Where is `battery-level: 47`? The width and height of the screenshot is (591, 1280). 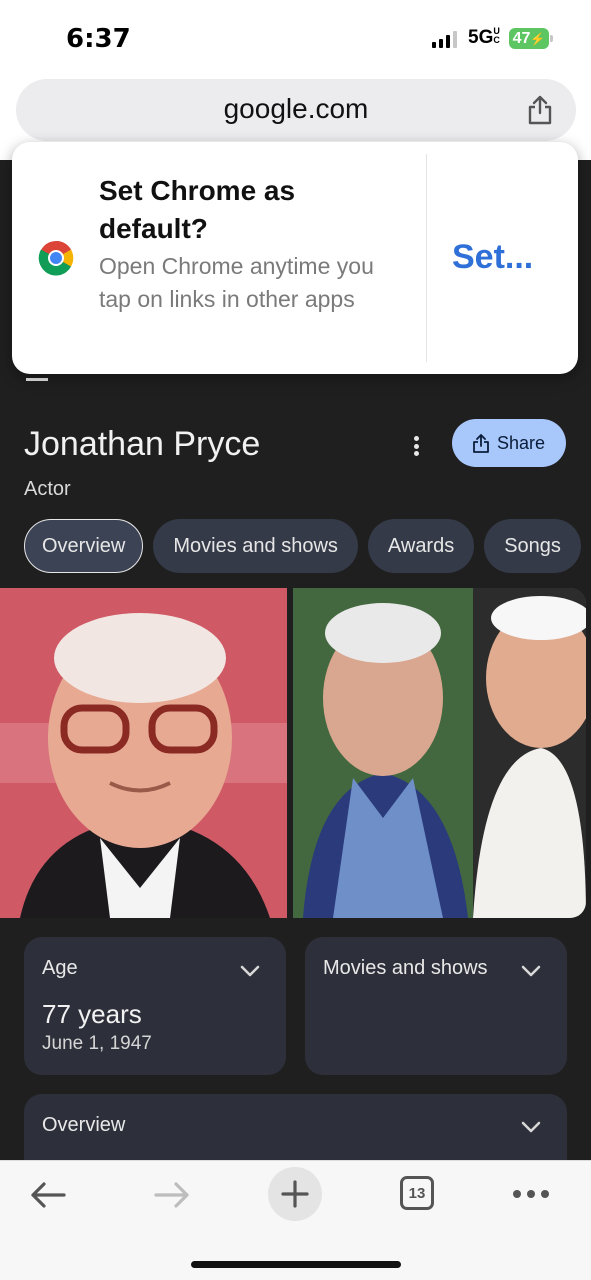 battery-level: 47 is located at coordinates (521, 38).